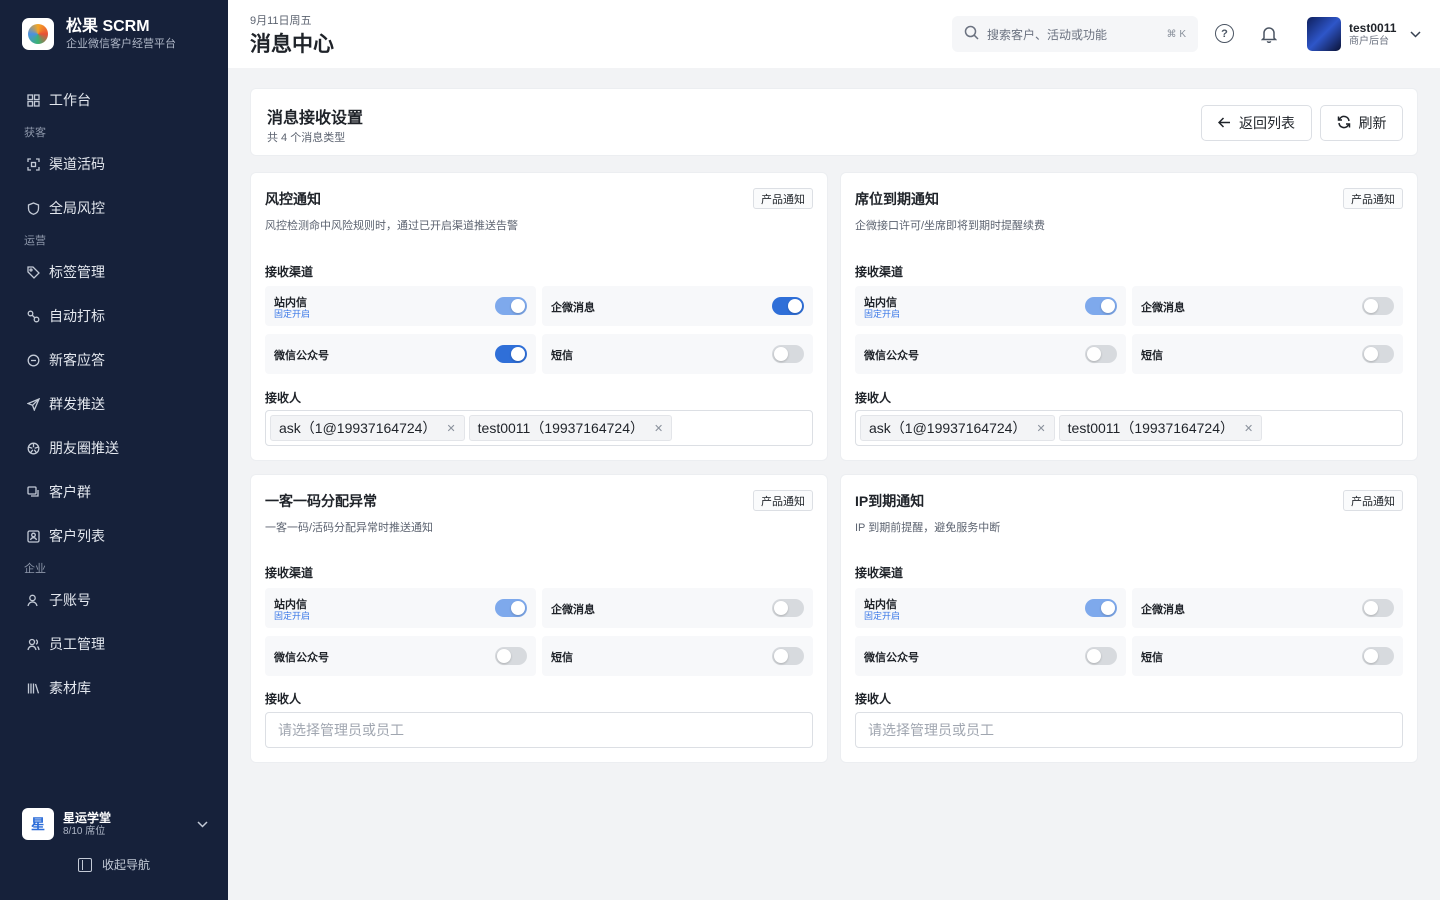 This screenshot has width=1440, height=900. I want to click on sidebar-item-materials: 素材库, so click(114, 688).